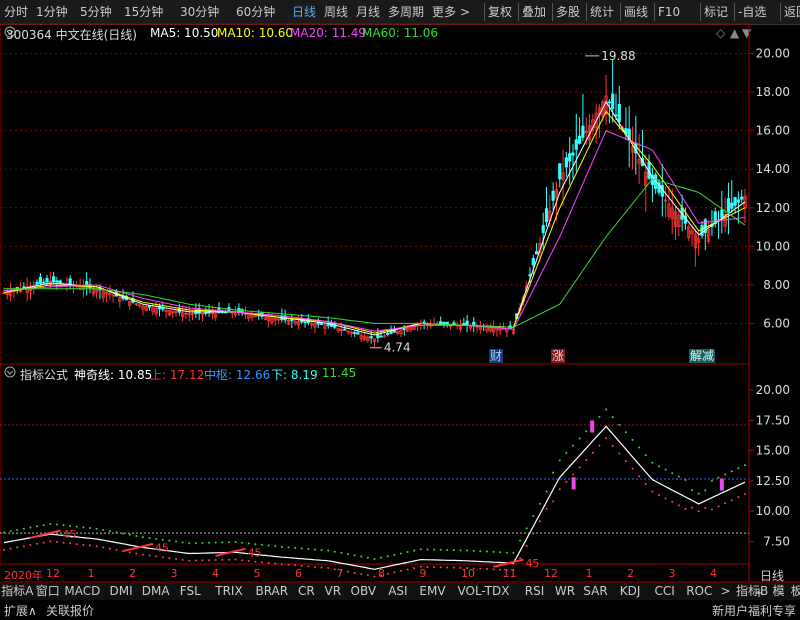  What do you see at coordinates (535, 591) in the screenshot?
I see `tab-14: RSI` at bounding box center [535, 591].